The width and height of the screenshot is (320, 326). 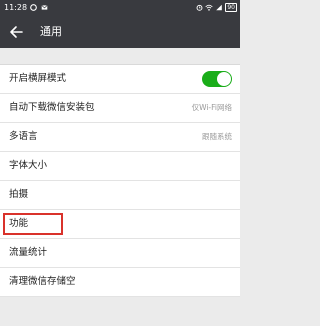 What do you see at coordinates (120, 195) in the screenshot?
I see `setting-camera: 拍摄` at bounding box center [120, 195].